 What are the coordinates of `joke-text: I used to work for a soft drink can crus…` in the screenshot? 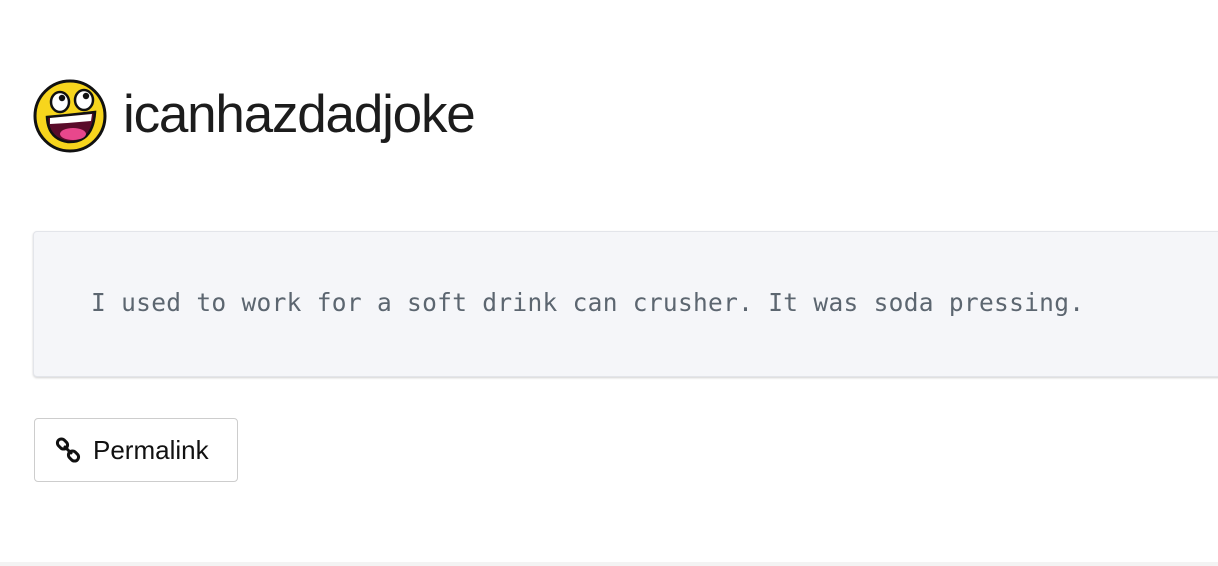 It's located at (588, 302).